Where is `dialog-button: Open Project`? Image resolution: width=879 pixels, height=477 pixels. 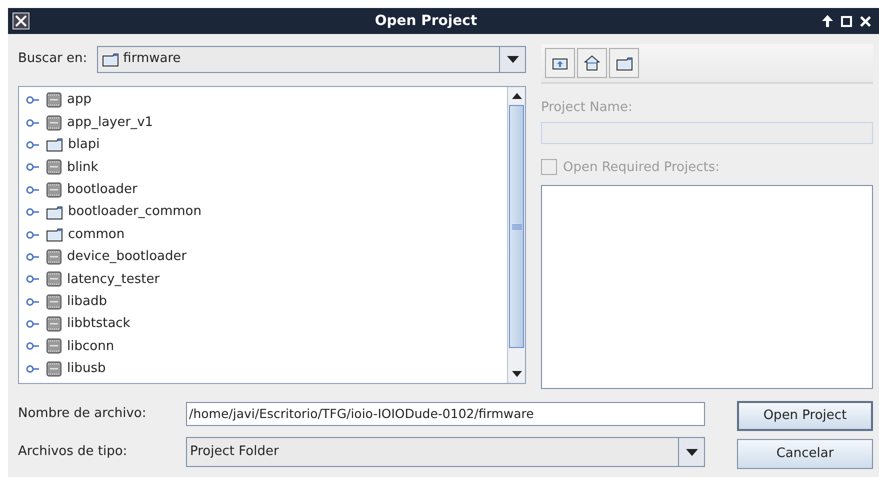 dialog-button: Open Project is located at coordinates (805, 416).